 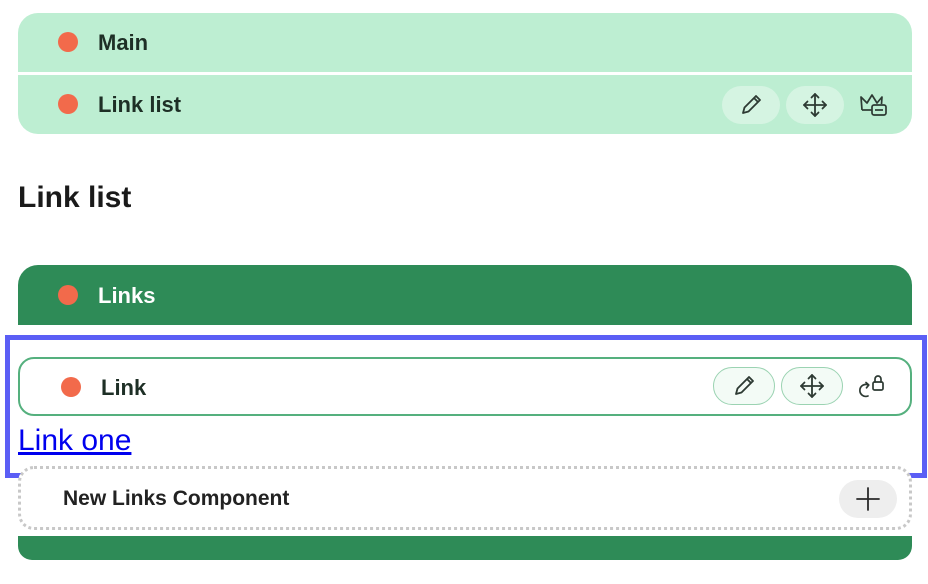 I want to click on link-component-label: Link, so click(x=124, y=387).